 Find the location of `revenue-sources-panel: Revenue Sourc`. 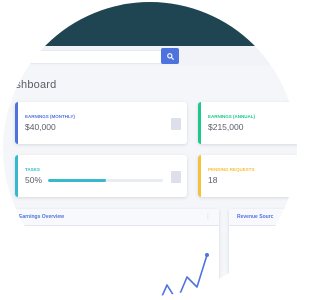

revenue-sources-panel: Revenue Sourc is located at coordinates (263, 252).